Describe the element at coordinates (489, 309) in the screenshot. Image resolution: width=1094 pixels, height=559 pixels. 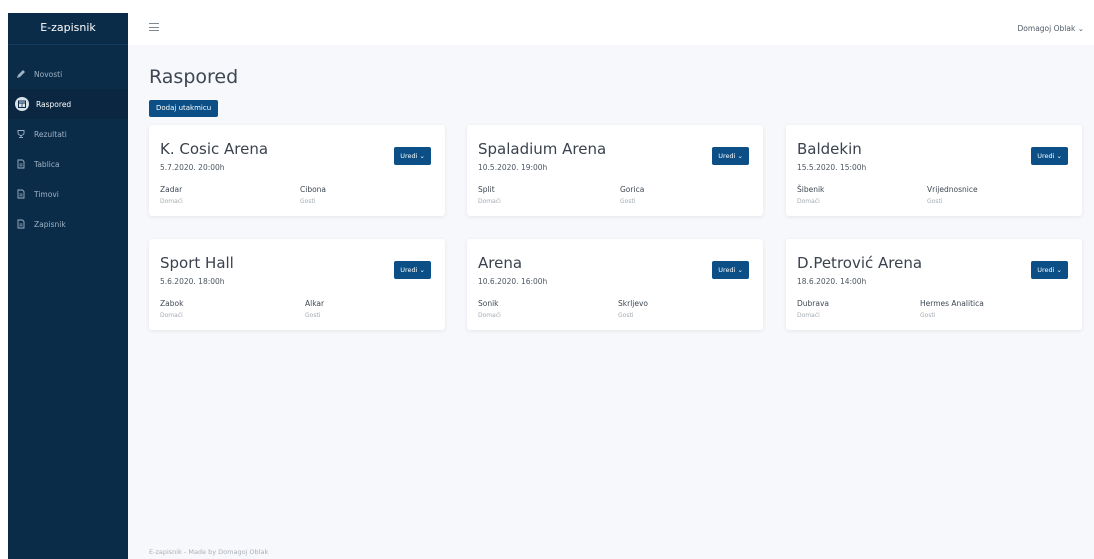
I see `home-team: Sonik Domaći` at that location.